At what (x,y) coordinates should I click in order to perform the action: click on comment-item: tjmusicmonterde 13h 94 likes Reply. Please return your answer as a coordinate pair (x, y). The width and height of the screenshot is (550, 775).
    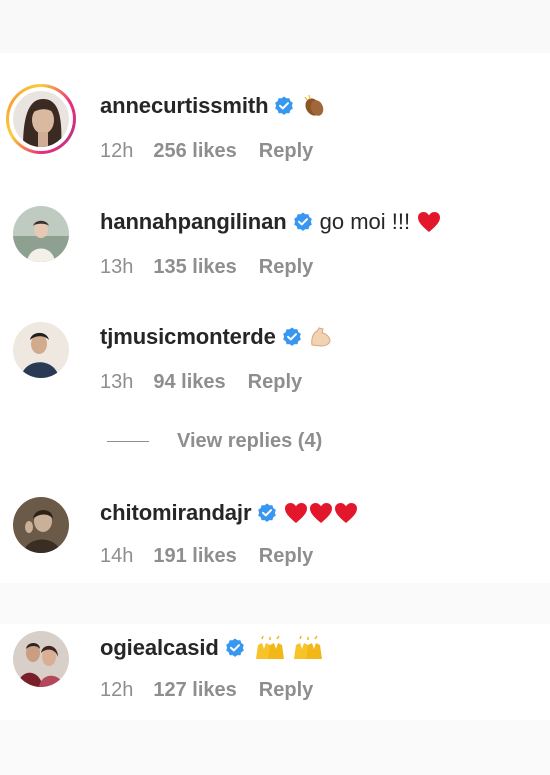
    Looking at the image, I should click on (275, 340).